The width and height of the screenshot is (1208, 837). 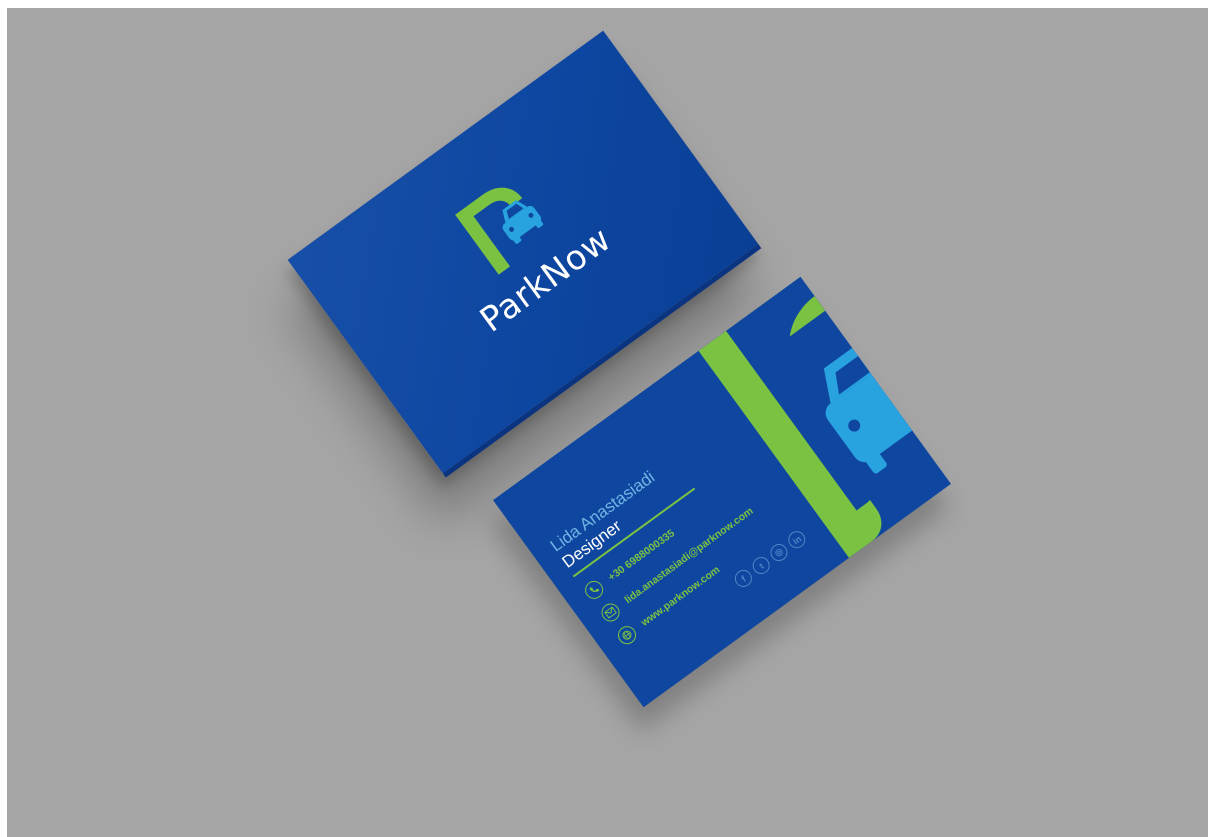 I want to click on parknow-logo: ParkNow, so click(x=523, y=248).